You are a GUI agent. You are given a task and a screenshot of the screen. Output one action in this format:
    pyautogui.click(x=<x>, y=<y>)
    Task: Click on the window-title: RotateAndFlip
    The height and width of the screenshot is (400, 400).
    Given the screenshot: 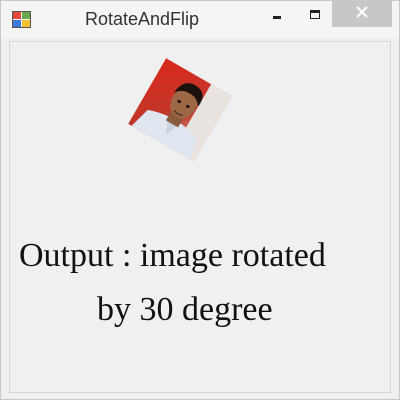 What is the action you would take?
    pyautogui.click(x=142, y=19)
    